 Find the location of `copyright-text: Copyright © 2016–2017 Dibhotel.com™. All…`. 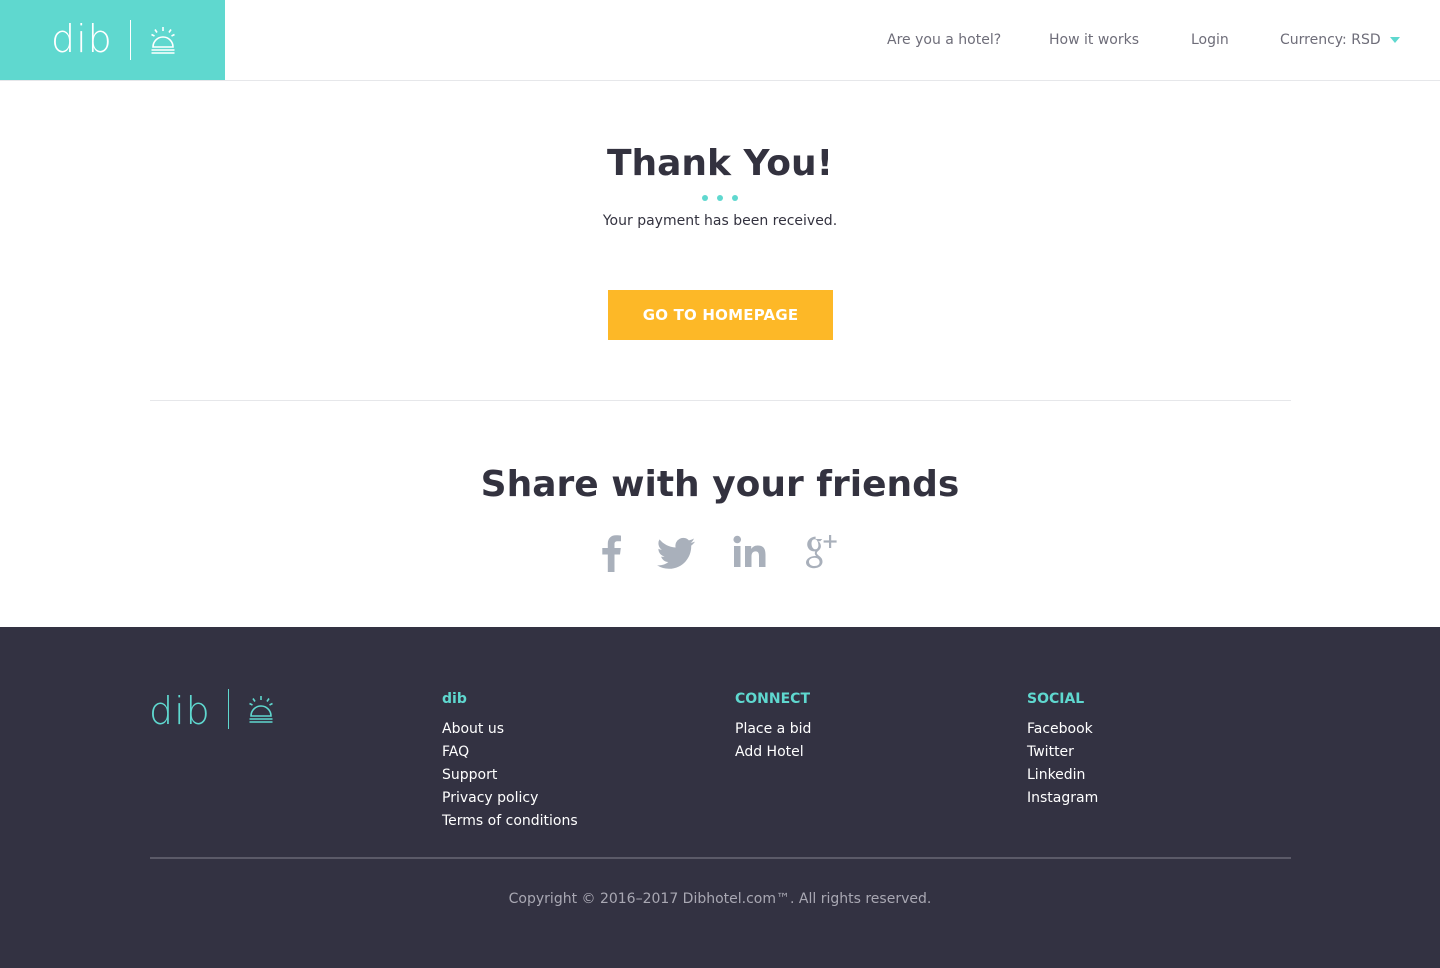

copyright-text: Copyright © 2016–2017 Dibhotel.com™. All… is located at coordinates (720, 899).